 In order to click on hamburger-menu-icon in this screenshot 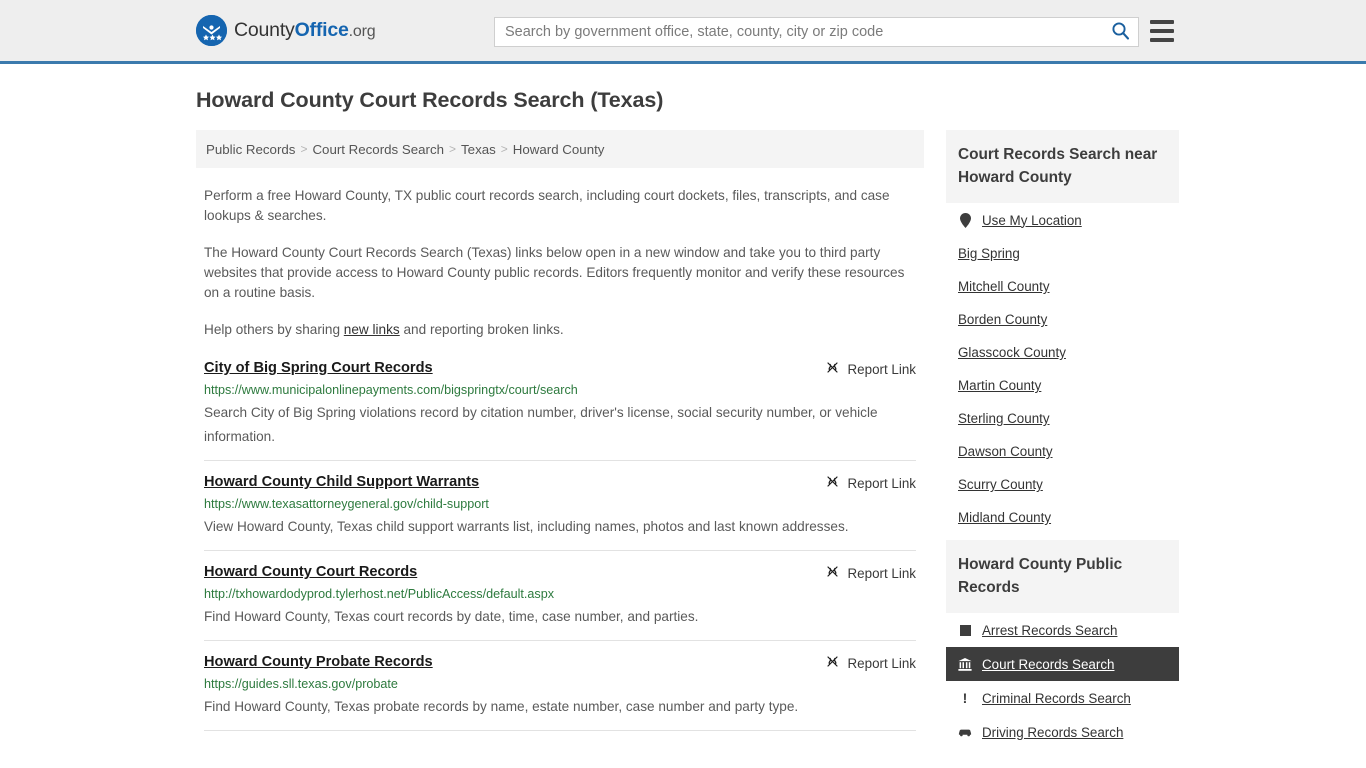, I will do `click(1162, 31)`.